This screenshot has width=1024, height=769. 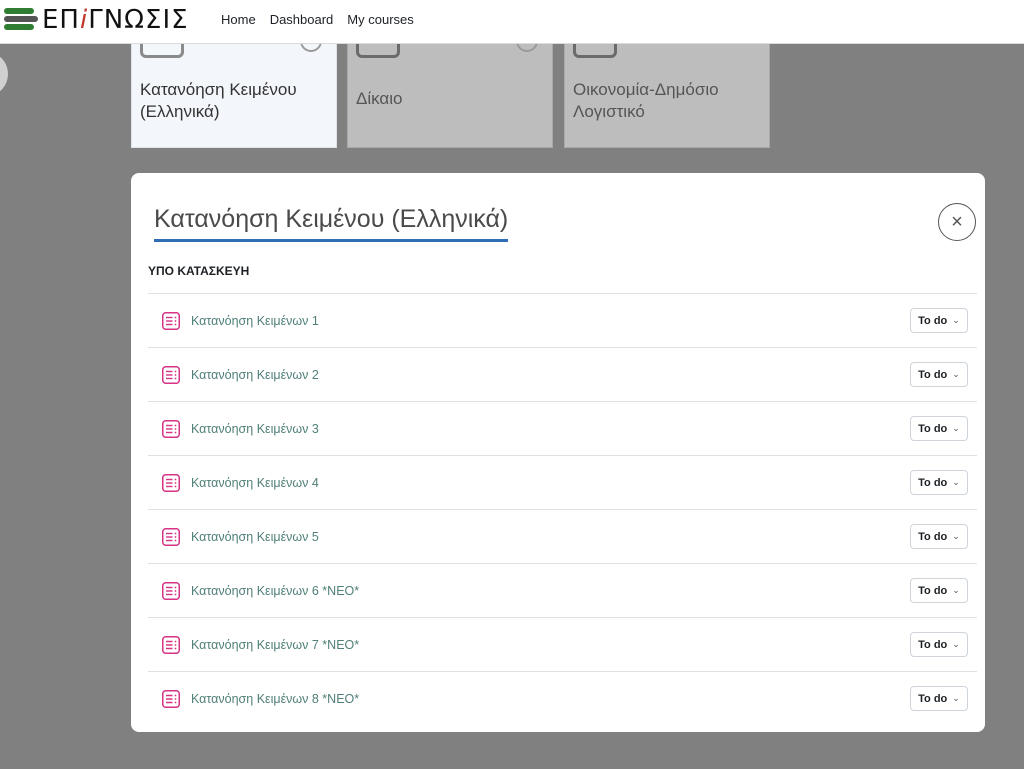 I want to click on modal-title: Κατανόηση Κειμένου (Ελληνικά), so click(x=331, y=223).